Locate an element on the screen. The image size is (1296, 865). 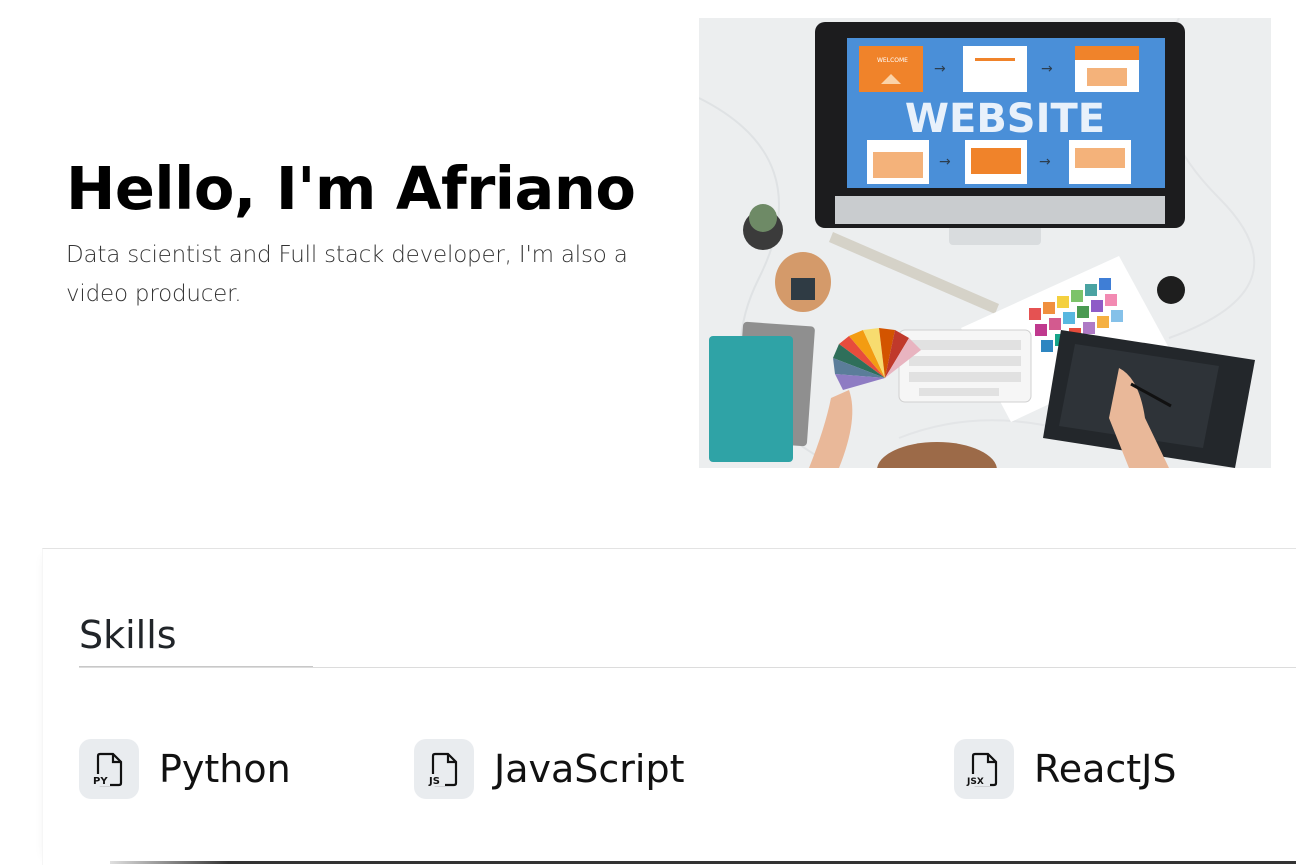
skill-label-python: Python is located at coordinates (225, 769).